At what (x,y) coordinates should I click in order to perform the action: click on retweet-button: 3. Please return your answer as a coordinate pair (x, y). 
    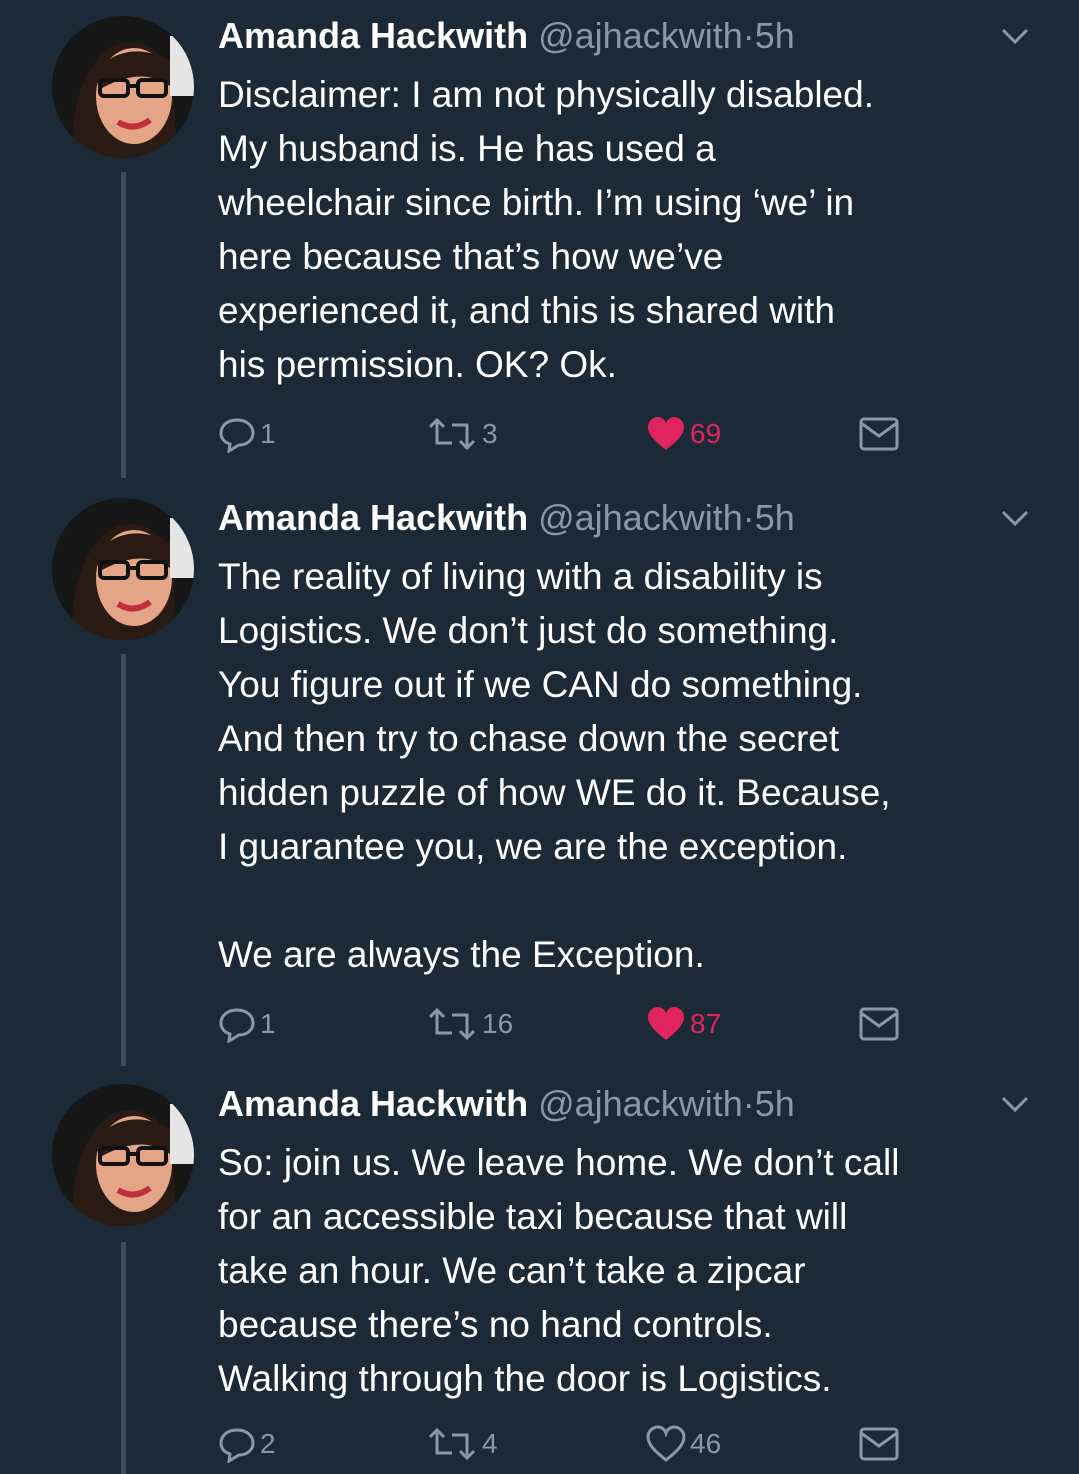
    Looking at the image, I should click on (462, 434).